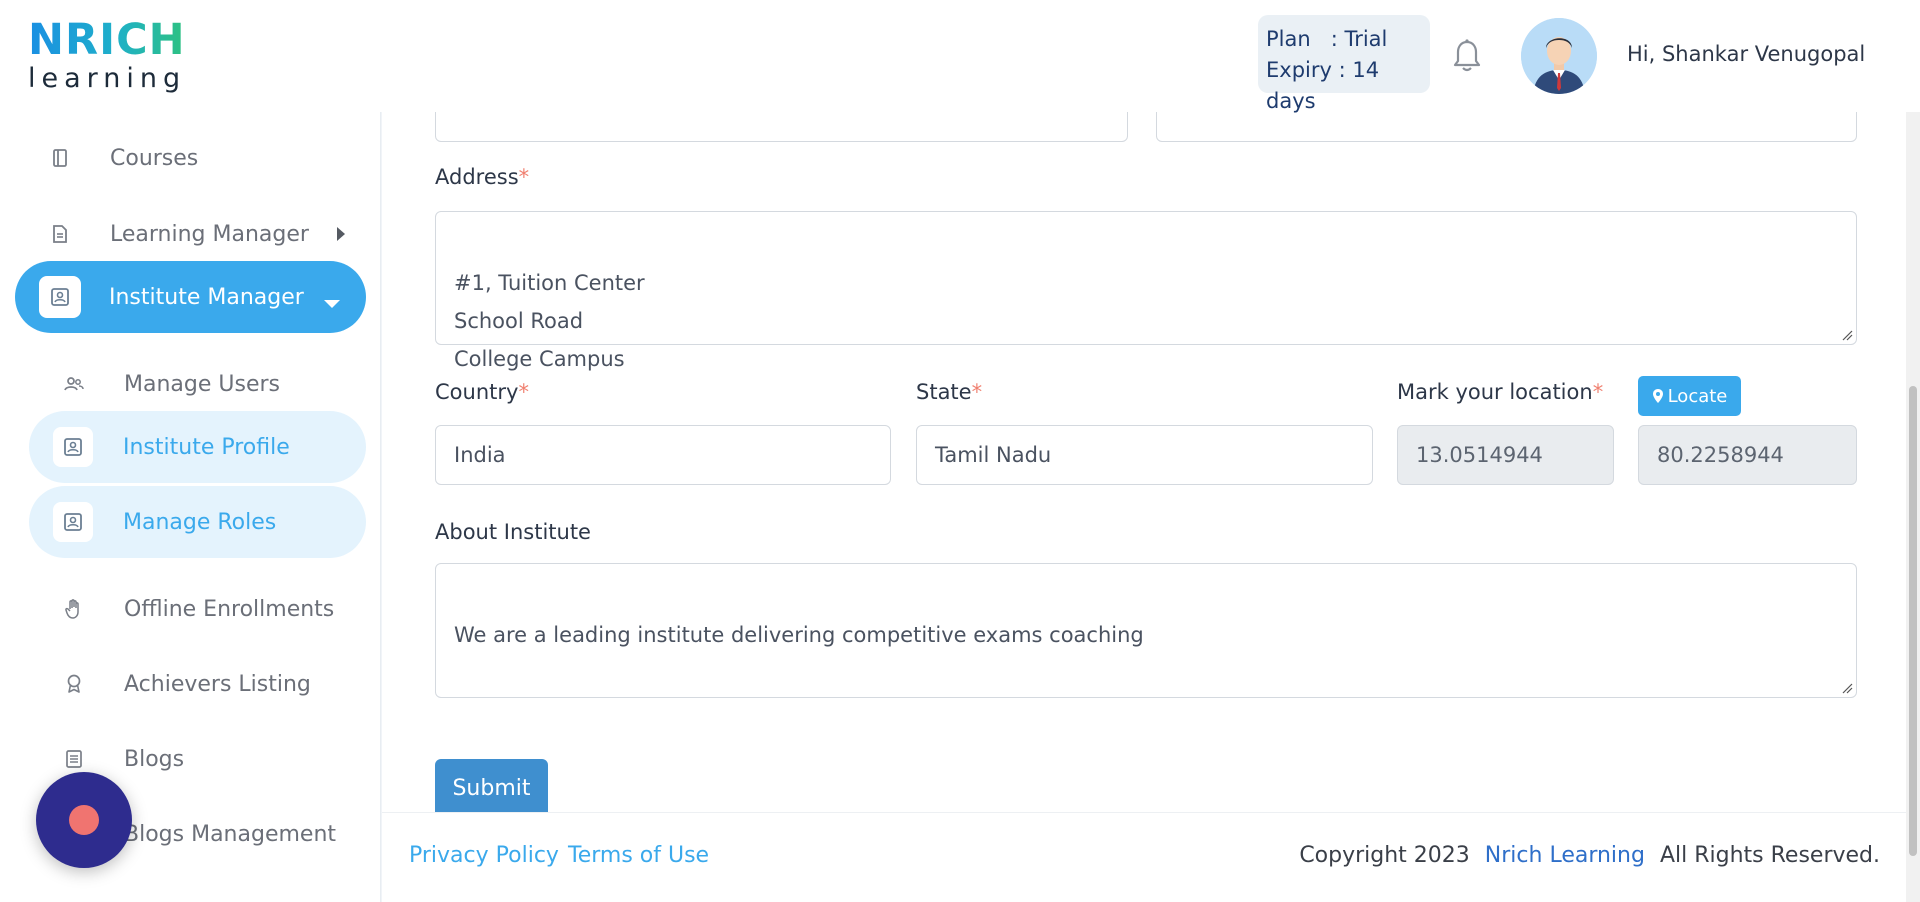 This screenshot has height=902, width=1920. Describe the element at coordinates (1327, 39) in the screenshot. I see `plan-line: Plan : Trial` at that location.